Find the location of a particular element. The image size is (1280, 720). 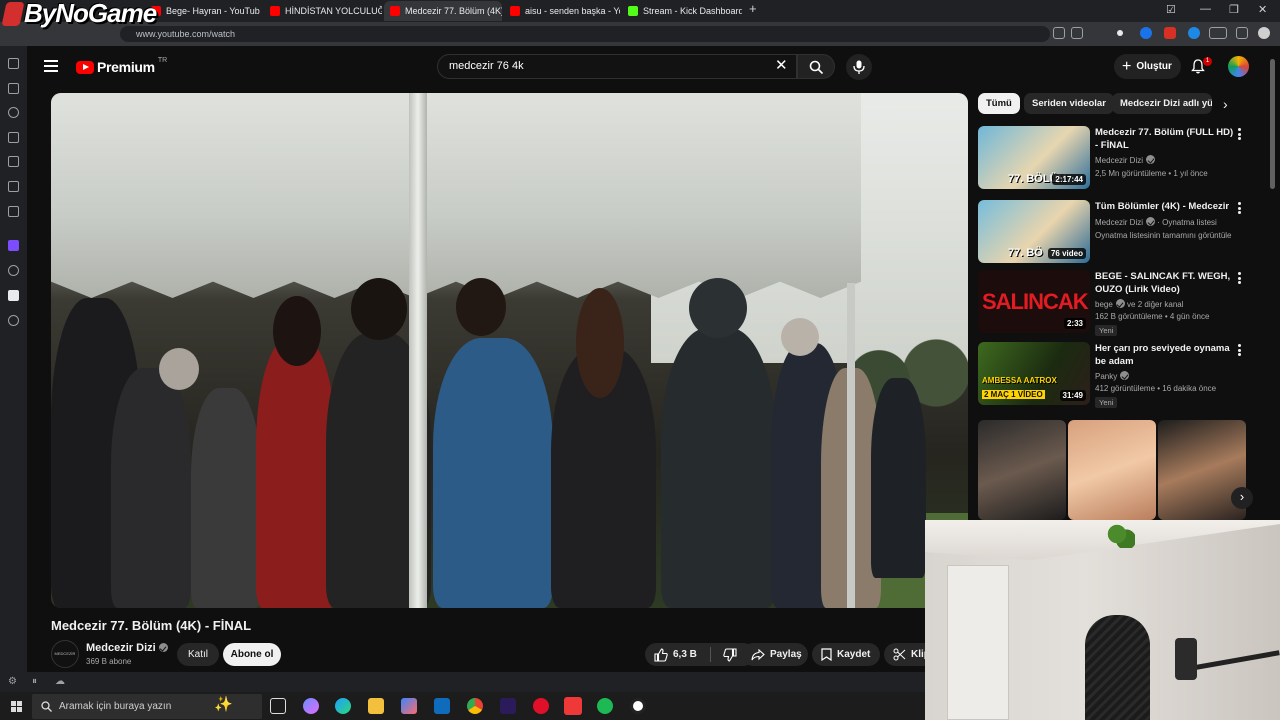

file-explorer-icon is located at coordinates (376, 706).